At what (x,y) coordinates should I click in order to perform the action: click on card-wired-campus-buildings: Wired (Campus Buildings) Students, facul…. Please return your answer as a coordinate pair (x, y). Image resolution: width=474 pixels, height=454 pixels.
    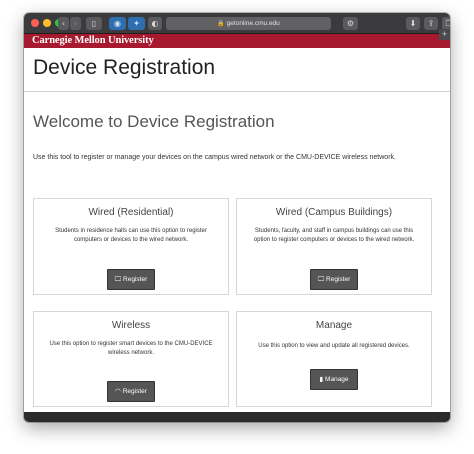
    Looking at the image, I should click on (334, 246).